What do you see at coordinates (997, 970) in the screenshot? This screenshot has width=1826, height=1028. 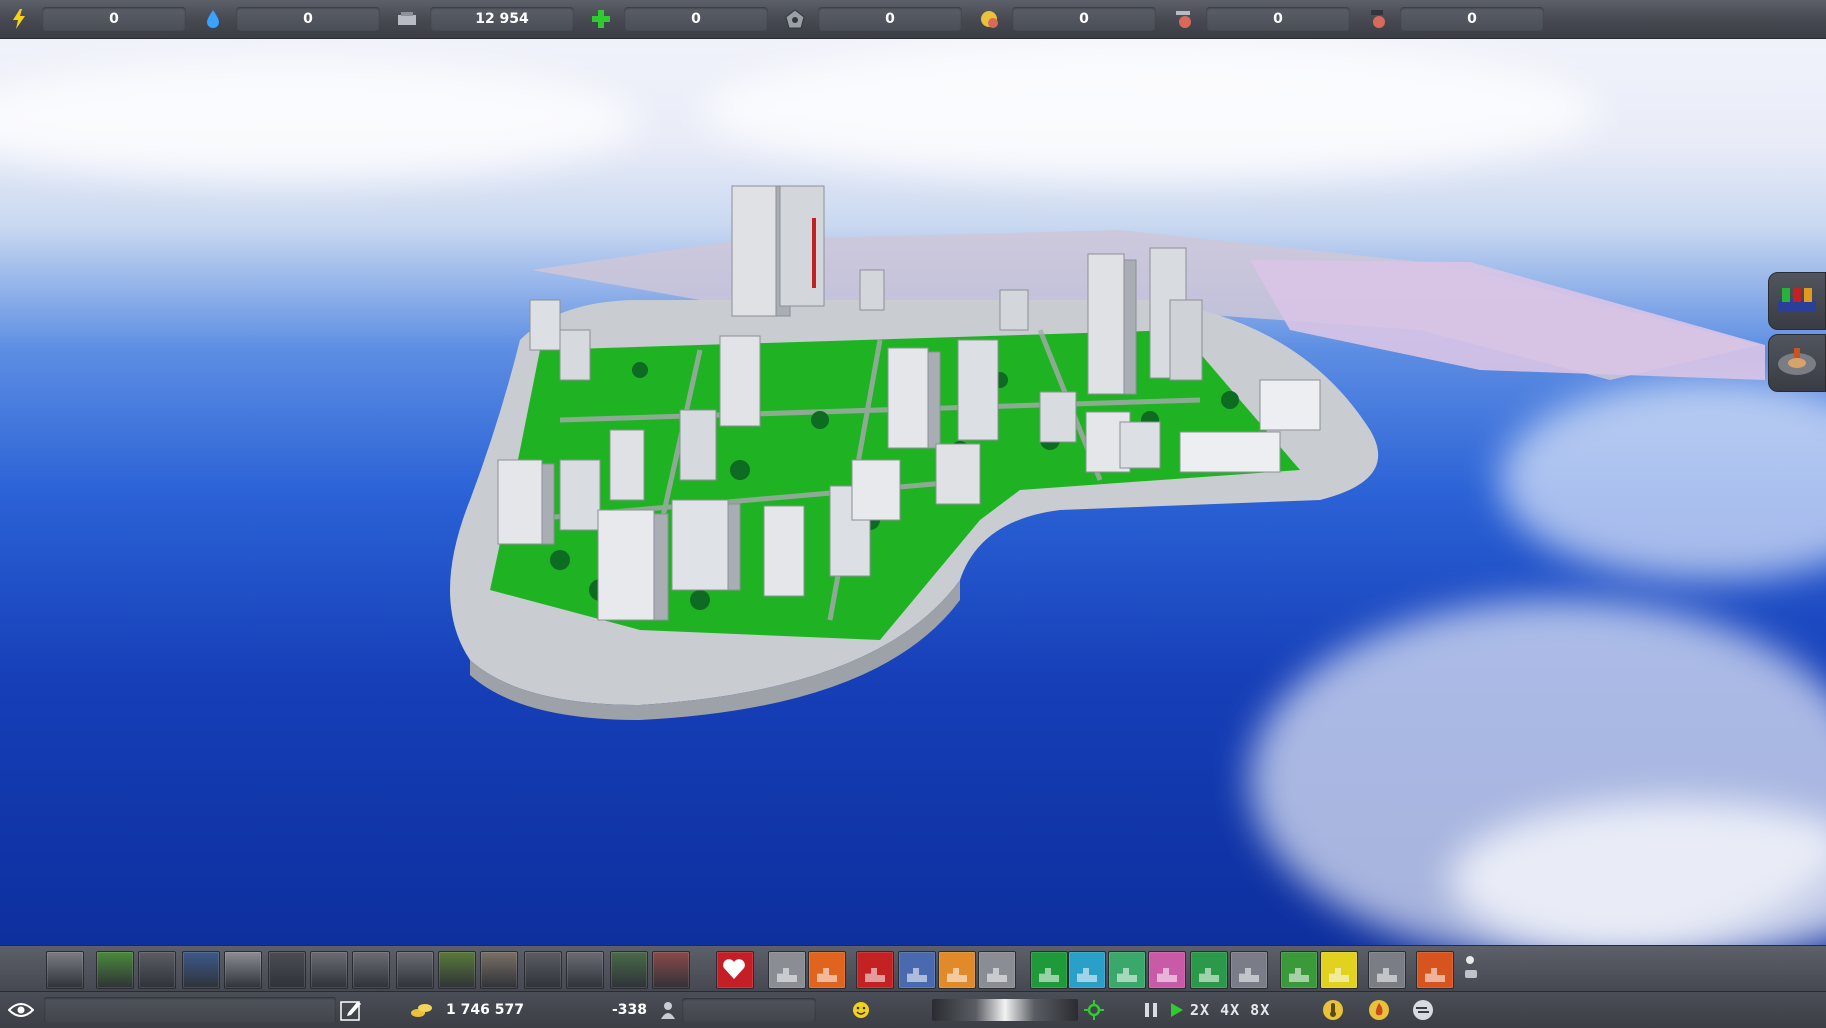 I see `service-building-icon` at bounding box center [997, 970].